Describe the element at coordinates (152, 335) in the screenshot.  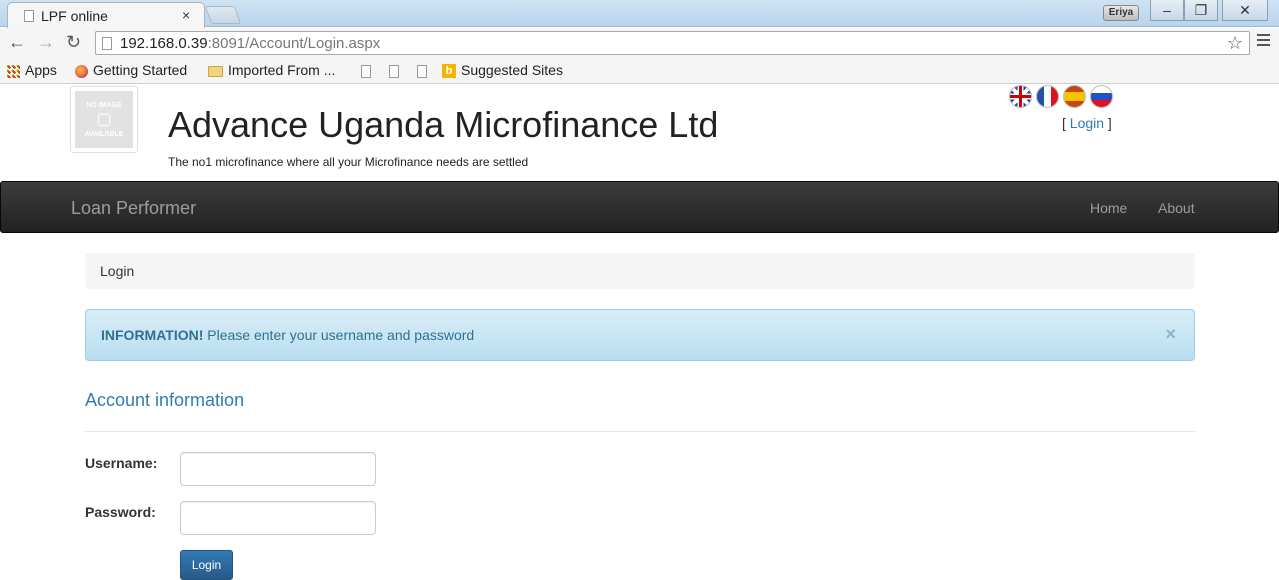
I see `alert-strong: INFORMATION!` at that location.